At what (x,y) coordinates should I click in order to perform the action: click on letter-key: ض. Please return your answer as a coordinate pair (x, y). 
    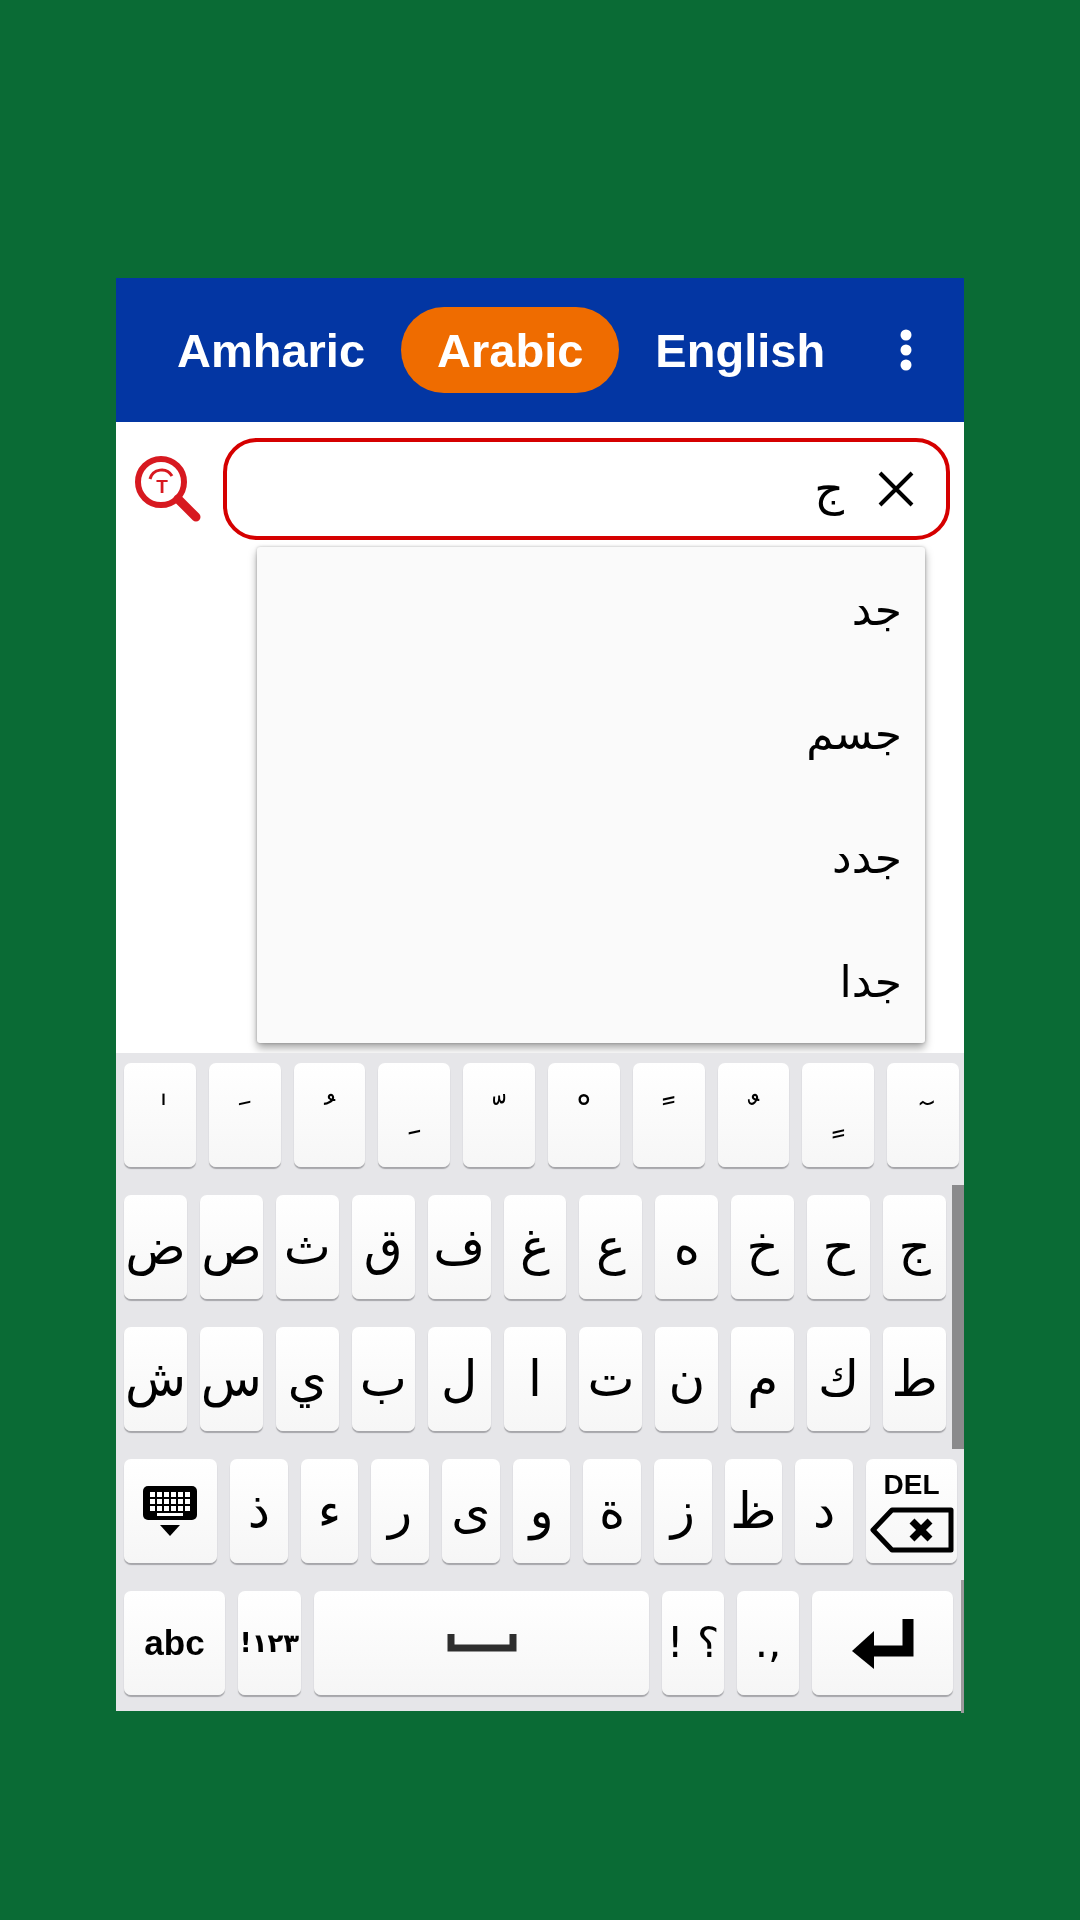
    Looking at the image, I should click on (155, 1247).